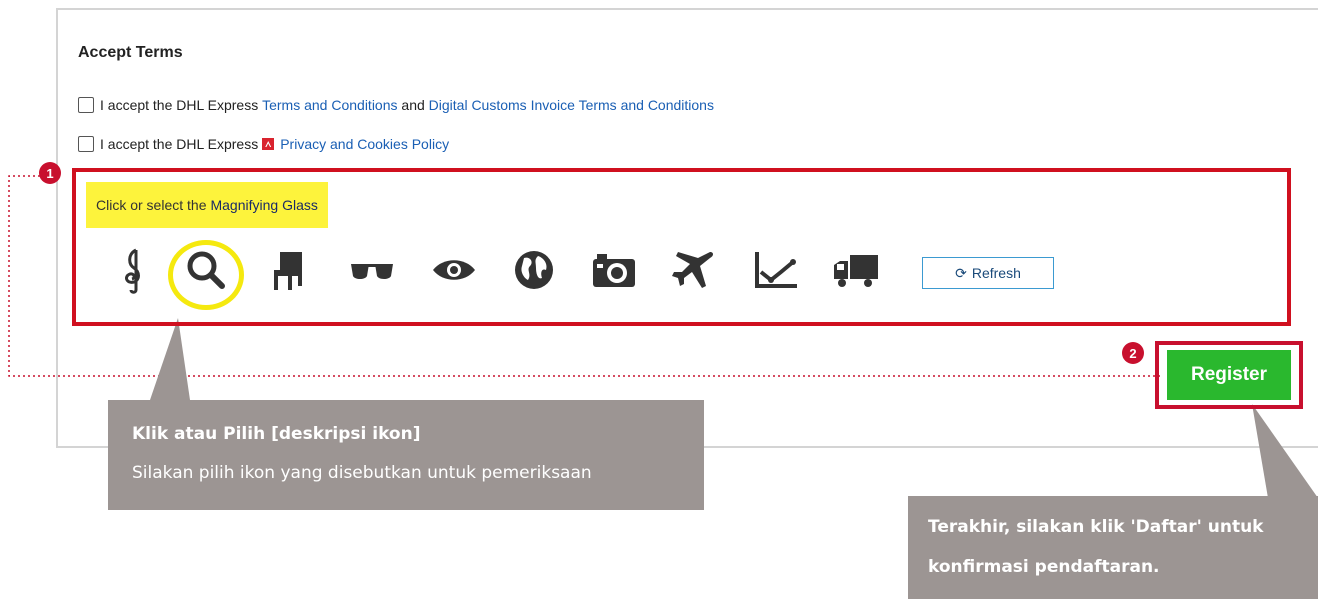  Describe the element at coordinates (50, 173) in the screenshot. I see `step-badge-1: 1` at that location.